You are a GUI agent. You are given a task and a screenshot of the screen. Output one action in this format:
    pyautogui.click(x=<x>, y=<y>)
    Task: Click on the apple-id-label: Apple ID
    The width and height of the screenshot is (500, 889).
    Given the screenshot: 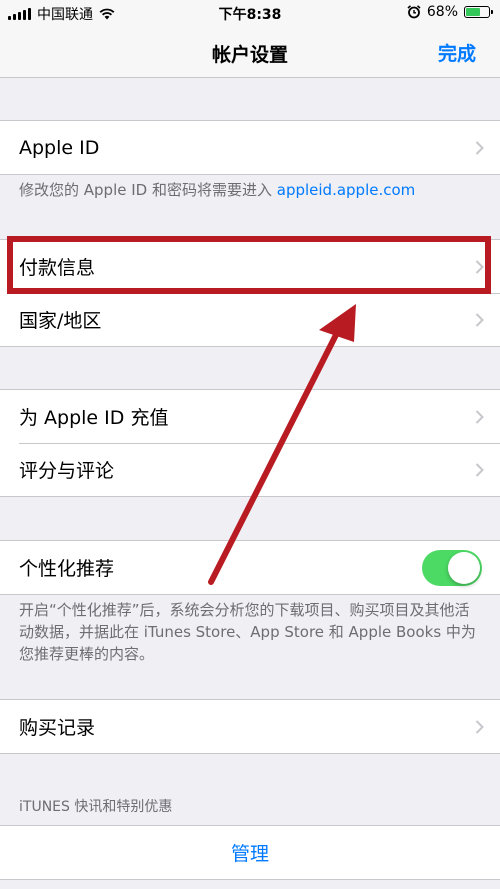 What is the action you would take?
    pyautogui.click(x=59, y=147)
    